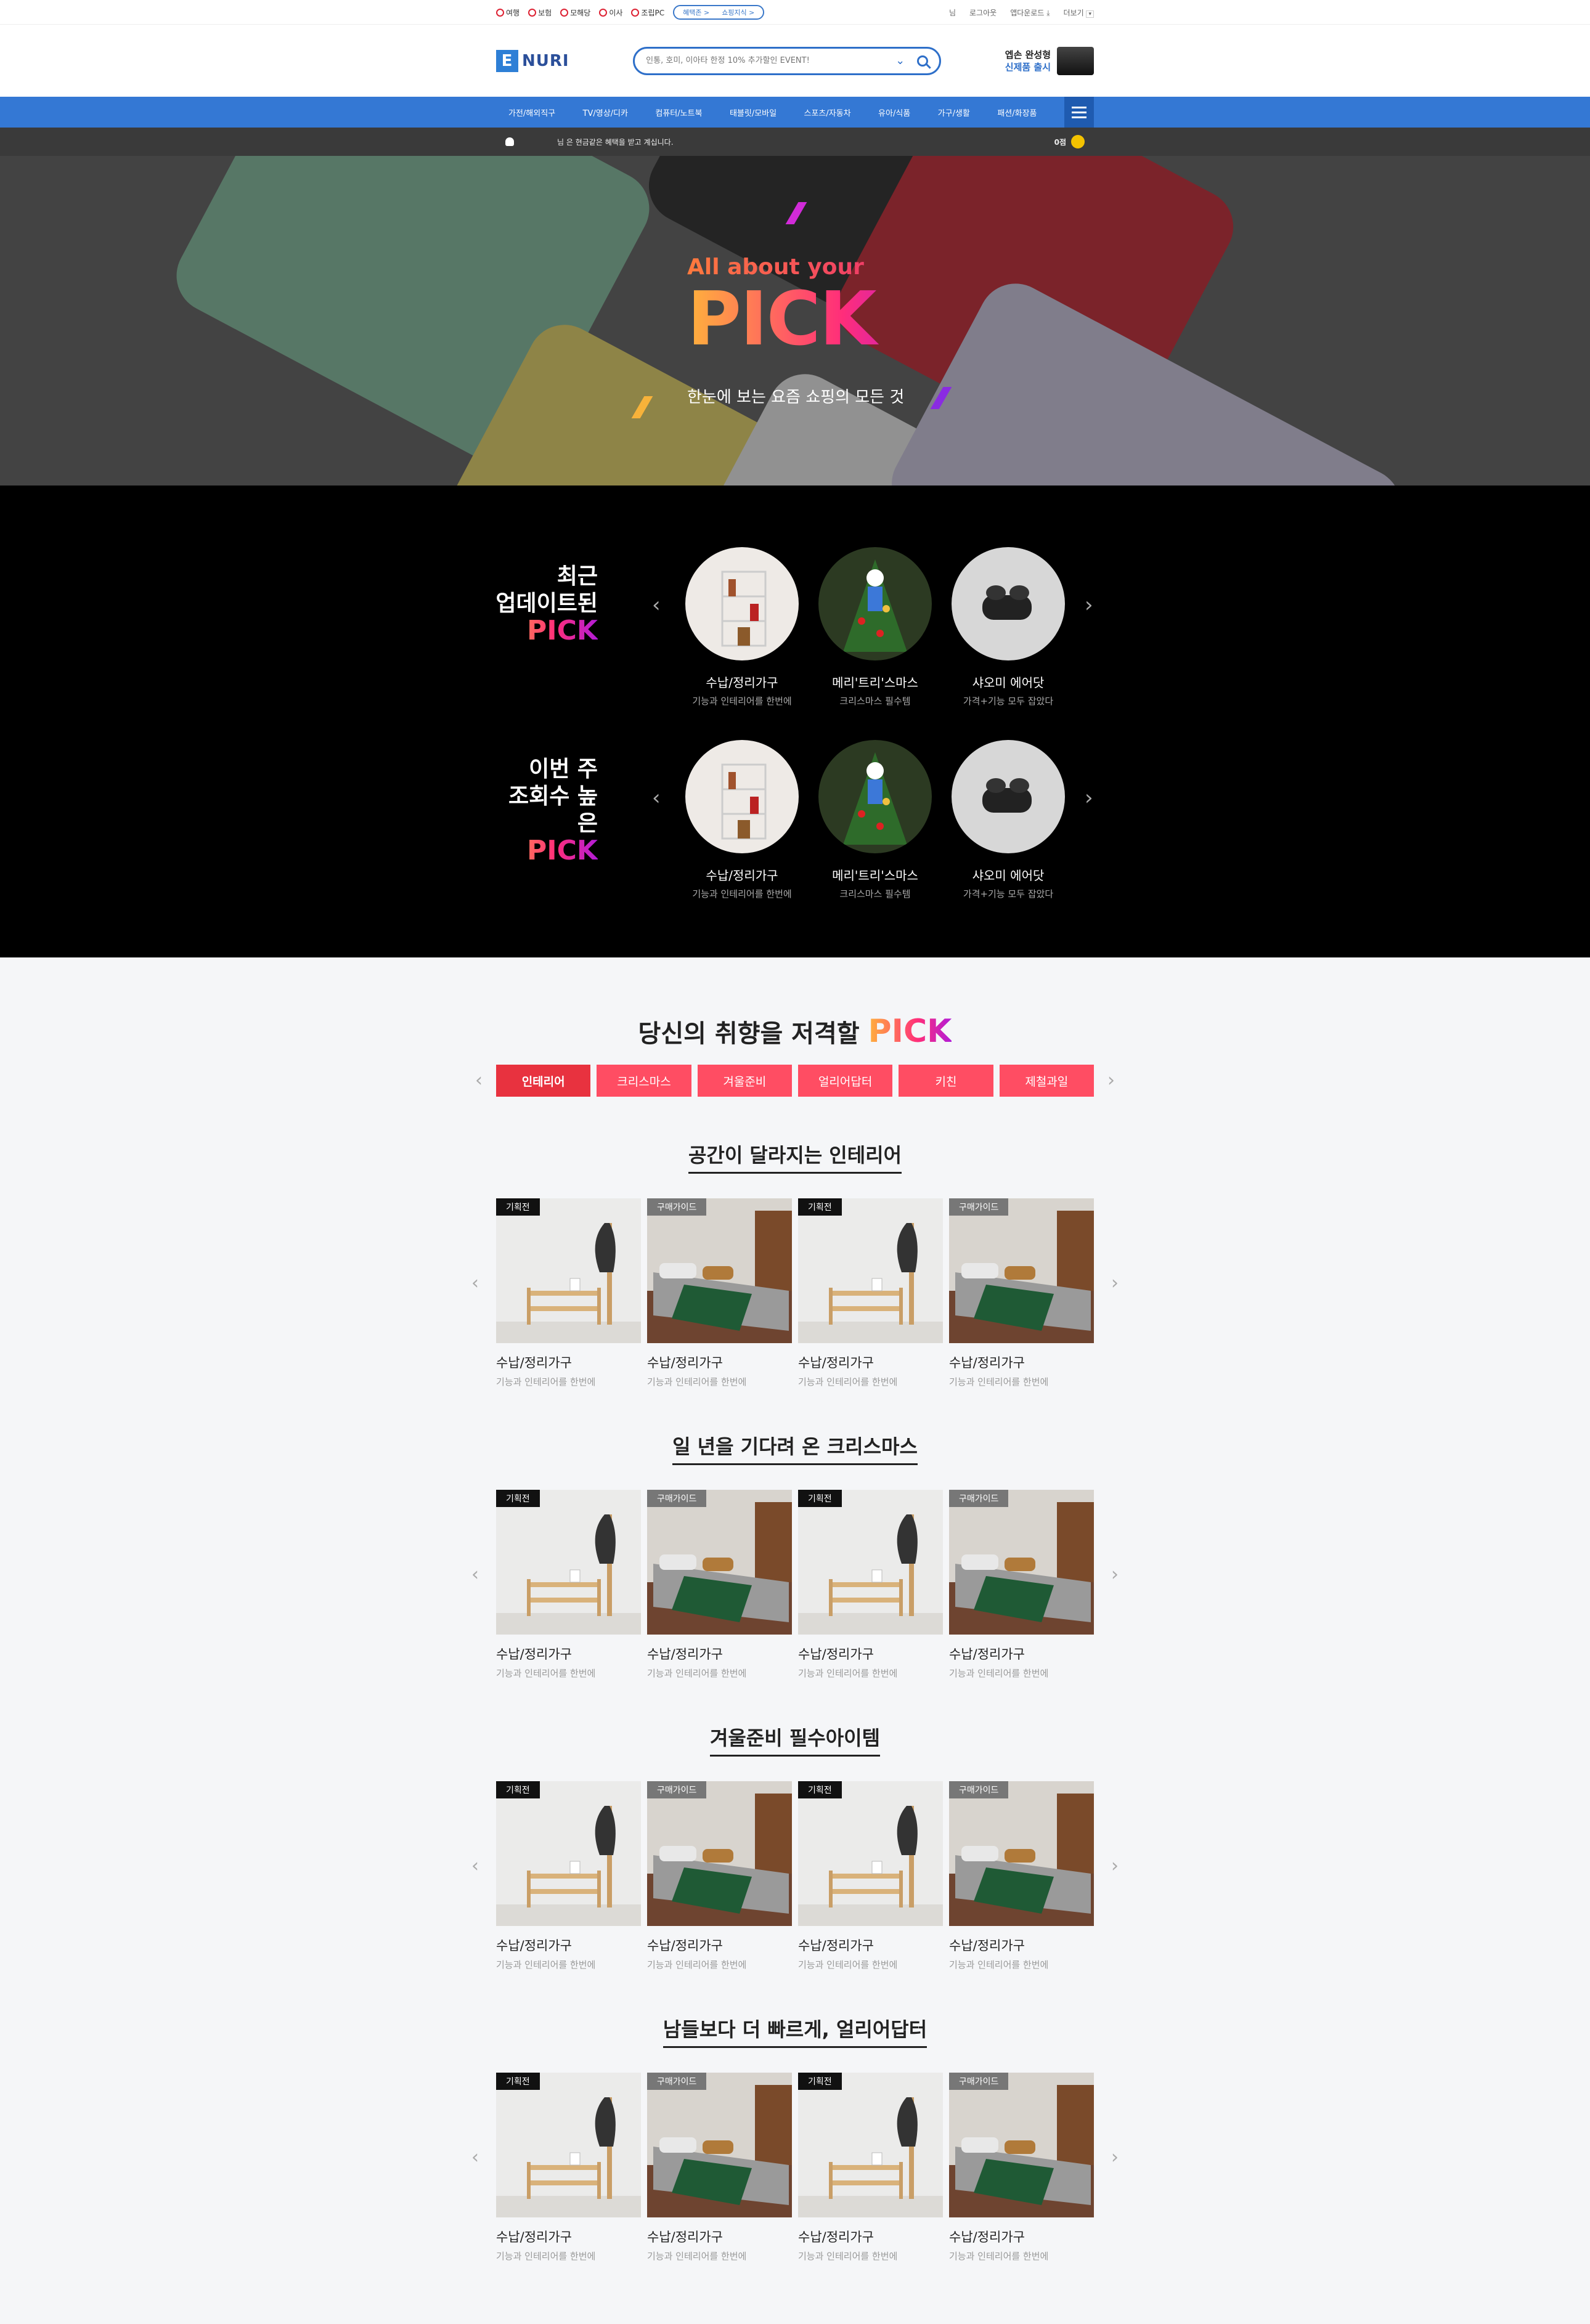 The height and width of the screenshot is (2324, 1590). I want to click on tab-winter: 겨울준비, so click(745, 1081).